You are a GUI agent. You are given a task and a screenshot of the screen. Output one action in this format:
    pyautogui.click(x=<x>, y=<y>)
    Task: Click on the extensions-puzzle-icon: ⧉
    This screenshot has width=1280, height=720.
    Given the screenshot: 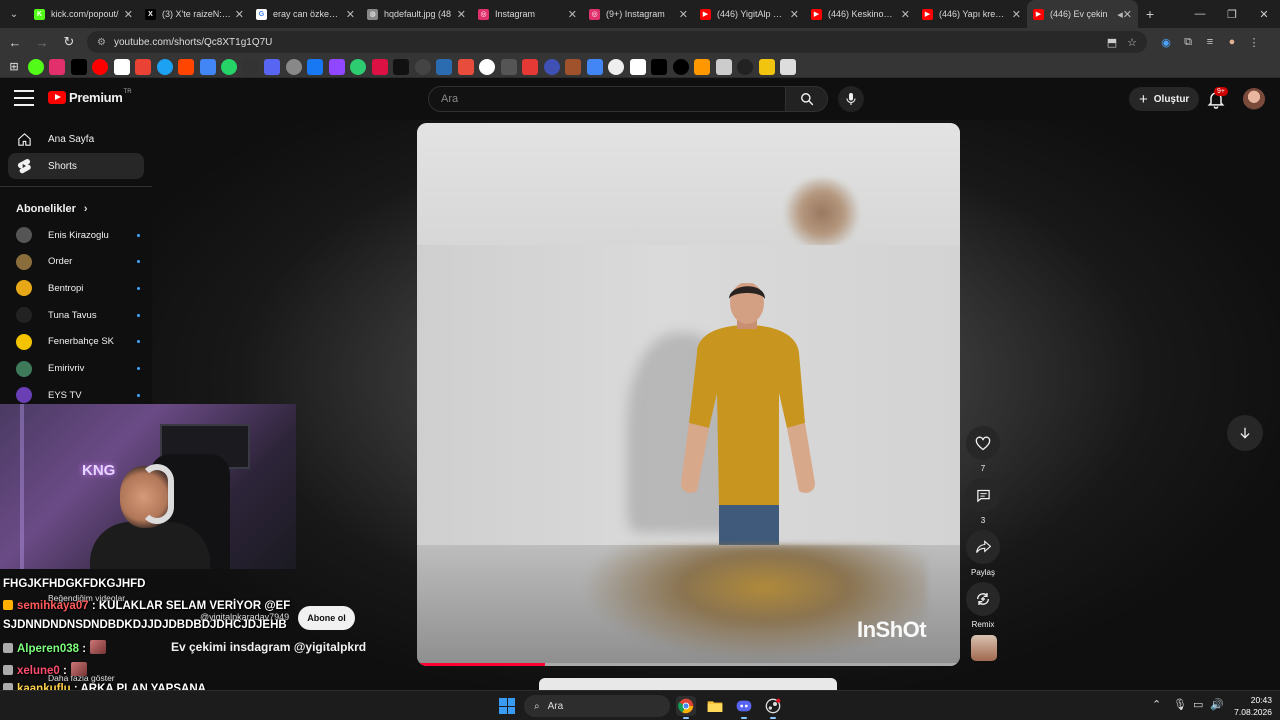 What is the action you would take?
    pyautogui.click(x=1188, y=42)
    